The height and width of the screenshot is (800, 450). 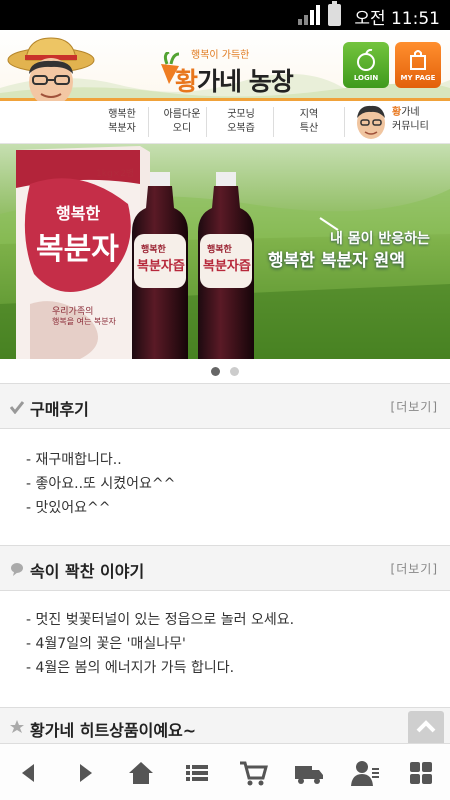 What do you see at coordinates (182, 114) in the screenshot?
I see `menu-item-line1: 아름다운` at bounding box center [182, 114].